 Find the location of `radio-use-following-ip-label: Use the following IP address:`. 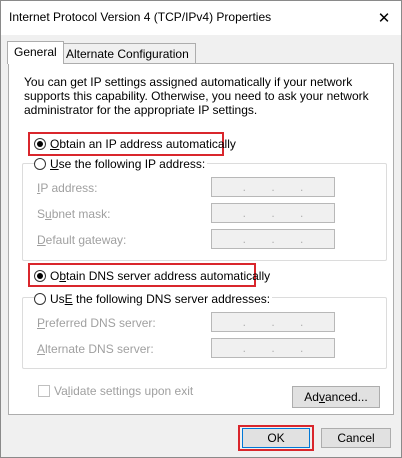

radio-use-following-ip-label: Use the following IP address: is located at coordinates (128, 164).